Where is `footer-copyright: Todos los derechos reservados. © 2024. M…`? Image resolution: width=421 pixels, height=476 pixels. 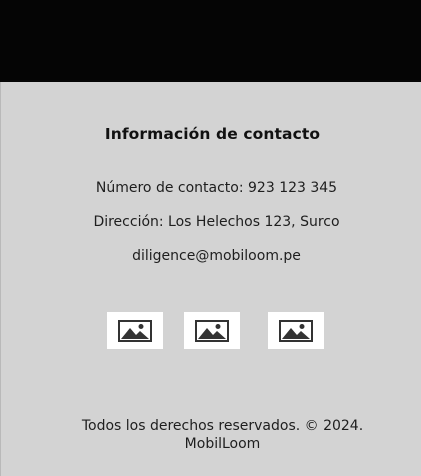
footer-copyright: Todos los derechos reservados. © 2024. M… is located at coordinates (222, 435).